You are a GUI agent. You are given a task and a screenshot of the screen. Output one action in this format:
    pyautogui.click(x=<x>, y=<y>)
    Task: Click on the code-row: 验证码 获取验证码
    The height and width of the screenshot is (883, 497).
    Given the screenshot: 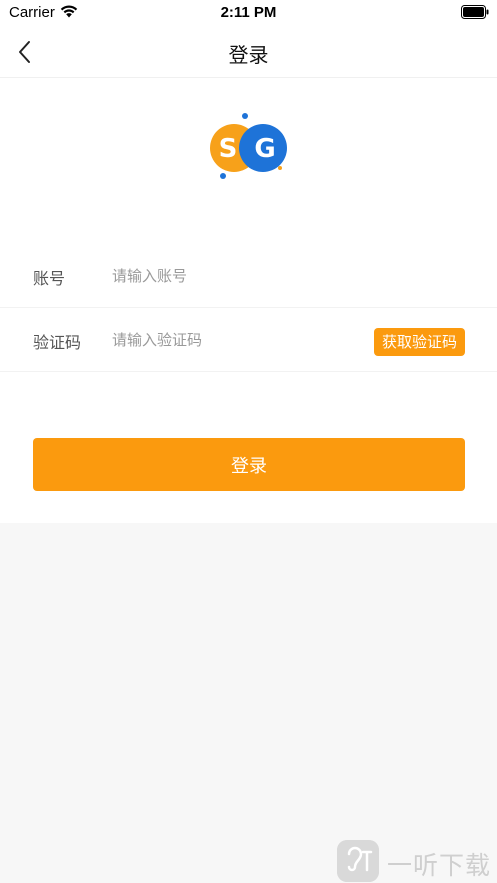 What is the action you would take?
    pyautogui.click(x=248, y=340)
    